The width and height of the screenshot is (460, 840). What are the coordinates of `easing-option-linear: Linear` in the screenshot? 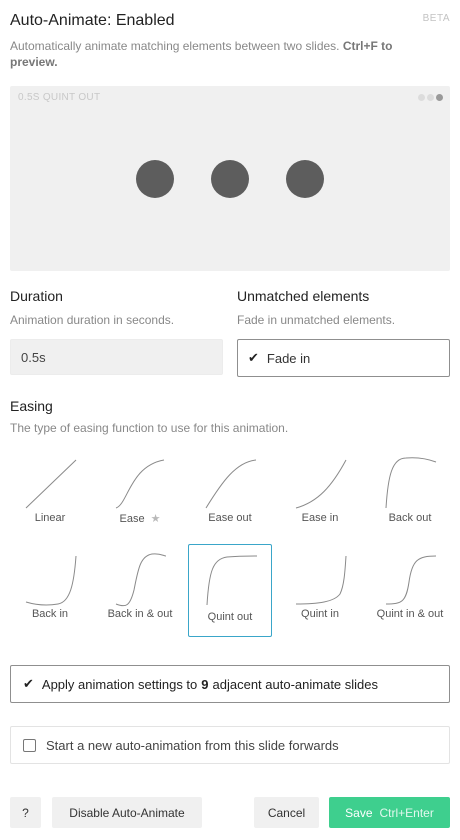 It's located at (50, 495).